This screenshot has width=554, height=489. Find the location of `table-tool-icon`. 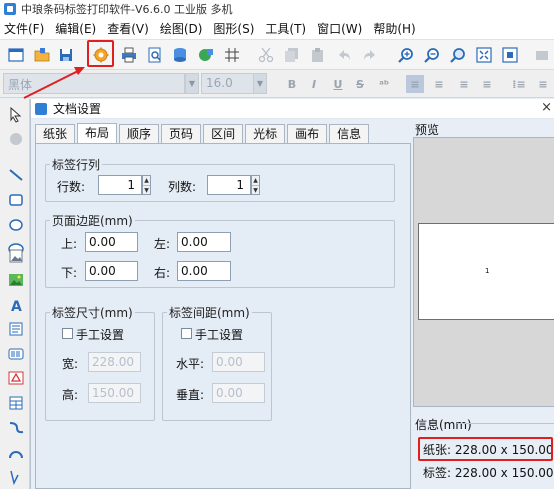

table-tool-icon is located at coordinates (16, 403).